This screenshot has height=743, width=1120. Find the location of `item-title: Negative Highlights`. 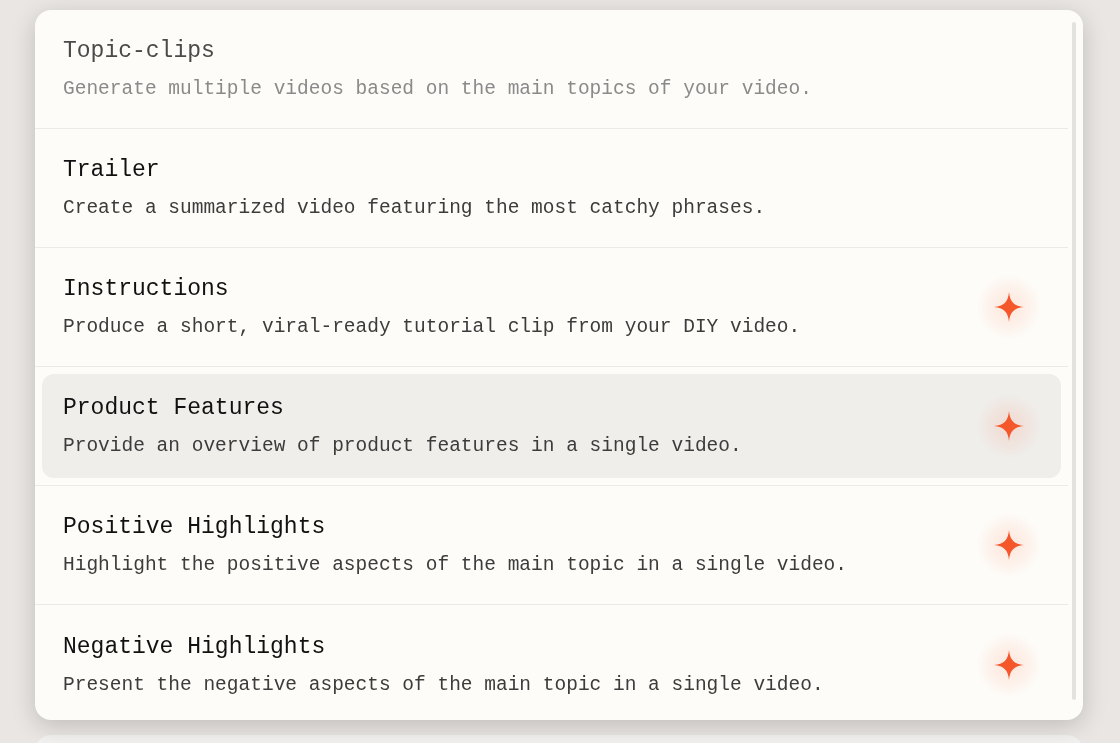

item-title: Negative Highlights is located at coordinates (195, 646).